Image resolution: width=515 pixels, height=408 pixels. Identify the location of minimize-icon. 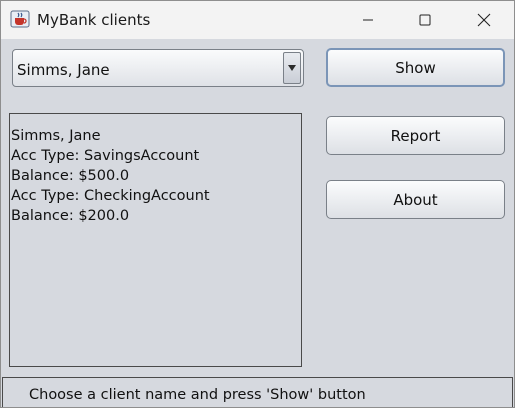
(368, 20).